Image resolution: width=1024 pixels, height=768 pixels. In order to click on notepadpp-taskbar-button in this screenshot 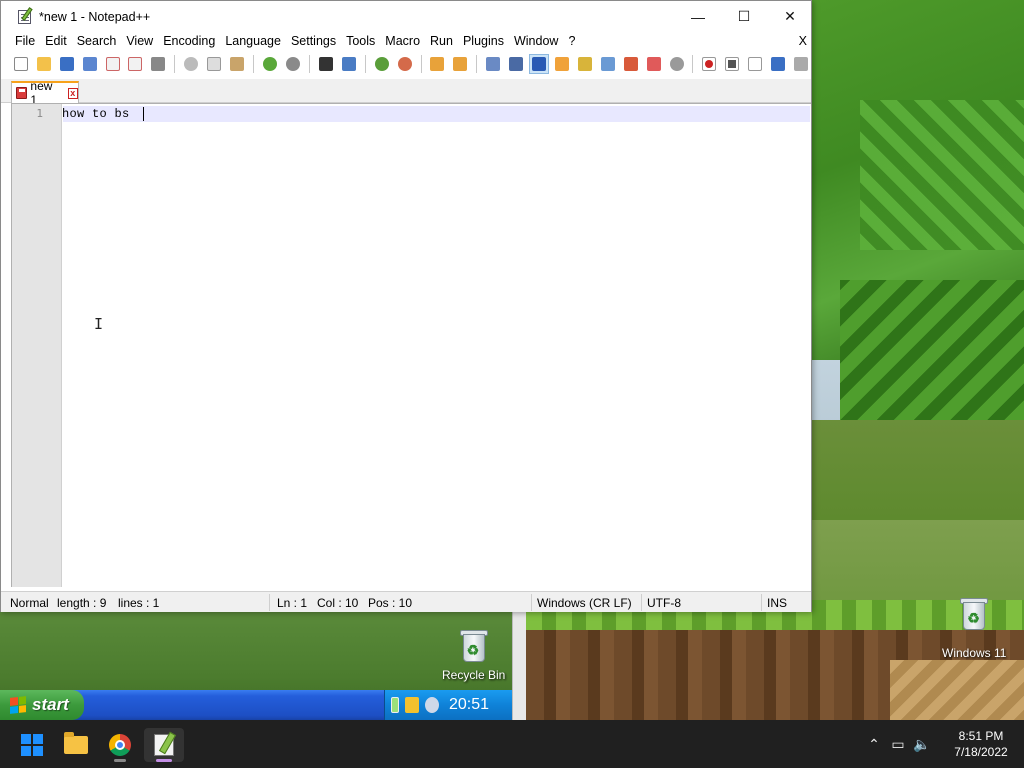, I will do `click(164, 745)`.